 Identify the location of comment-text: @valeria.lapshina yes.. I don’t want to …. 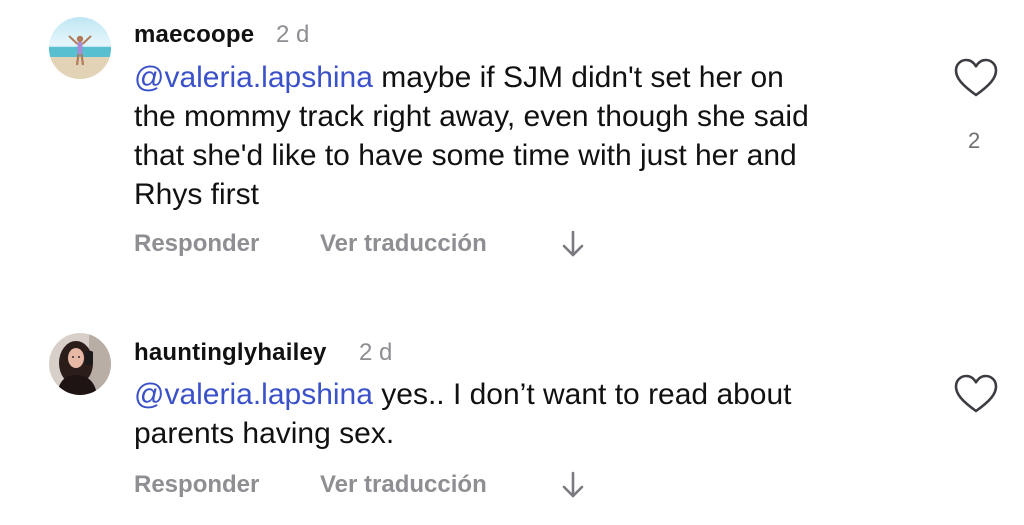
(534, 414).